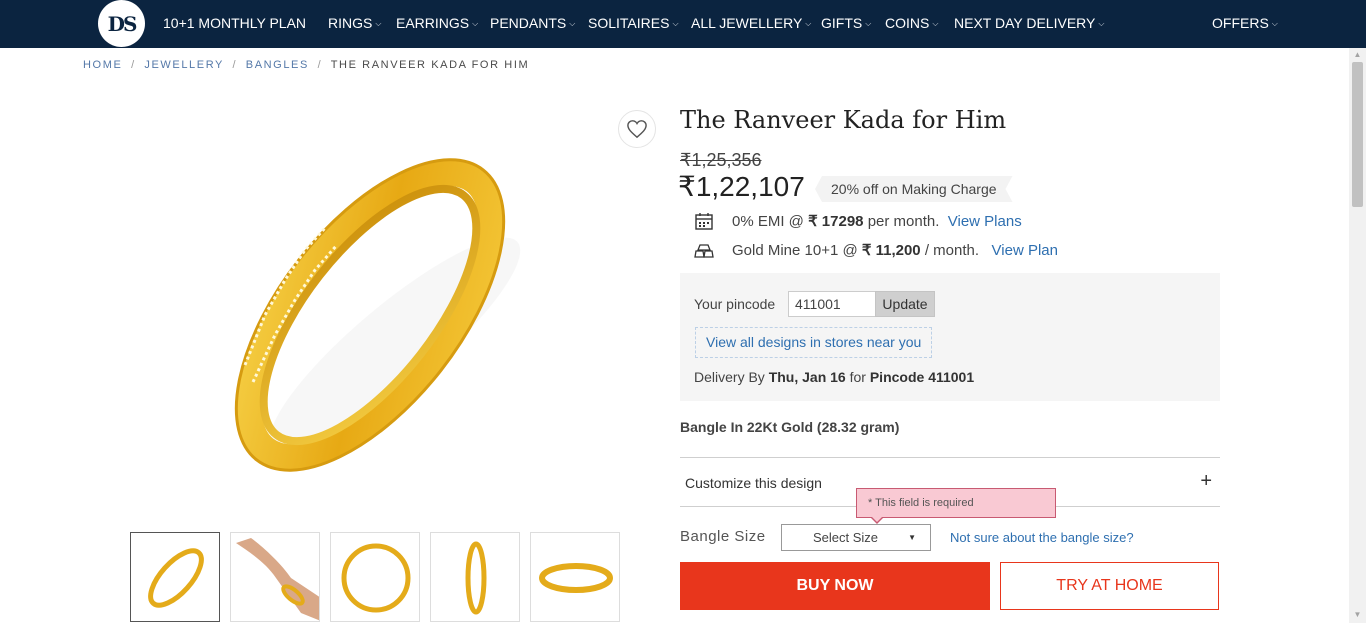  What do you see at coordinates (375, 577) in the screenshot?
I see `thumbnail-bangle-top` at bounding box center [375, 577].